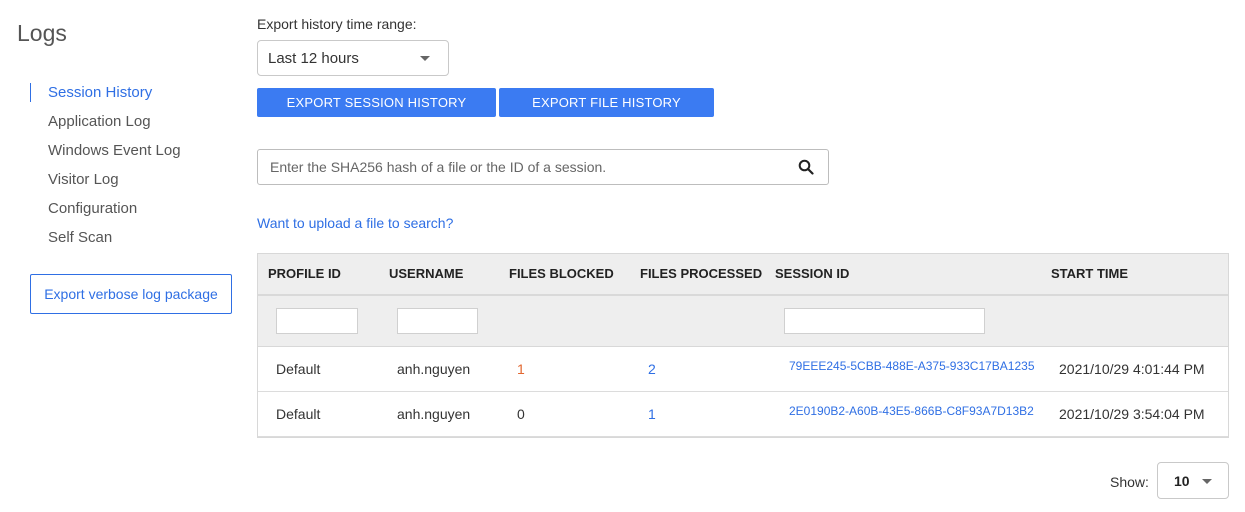 Image resolution: width=1245 pixels, height=512 pixels. I want to click on sidebar-item-configuration: Configuration, so click(140, 212).